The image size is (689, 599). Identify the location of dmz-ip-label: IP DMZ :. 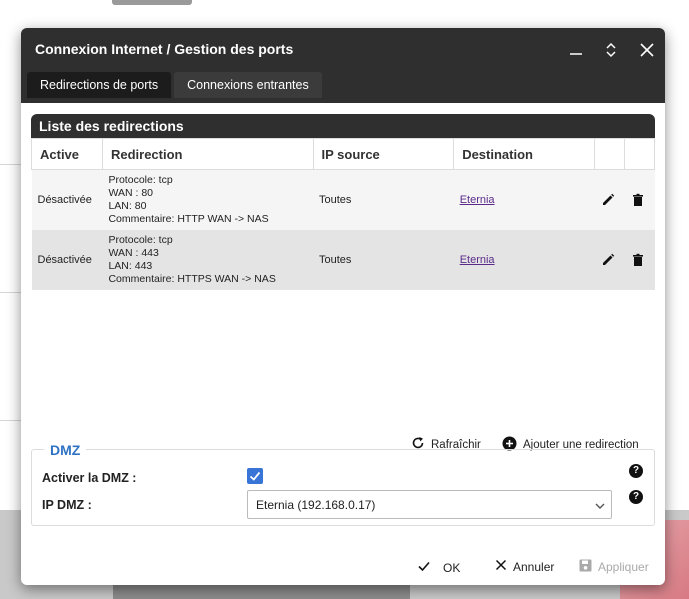
(67, 505).